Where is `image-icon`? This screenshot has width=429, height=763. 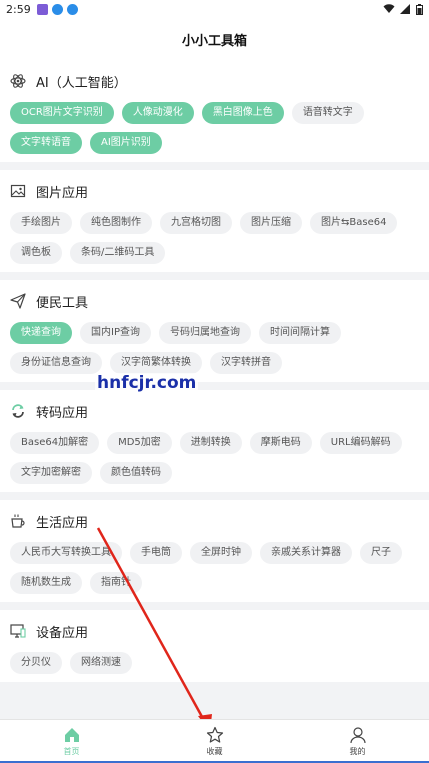
image-icon is located at coordinates (18, 191).